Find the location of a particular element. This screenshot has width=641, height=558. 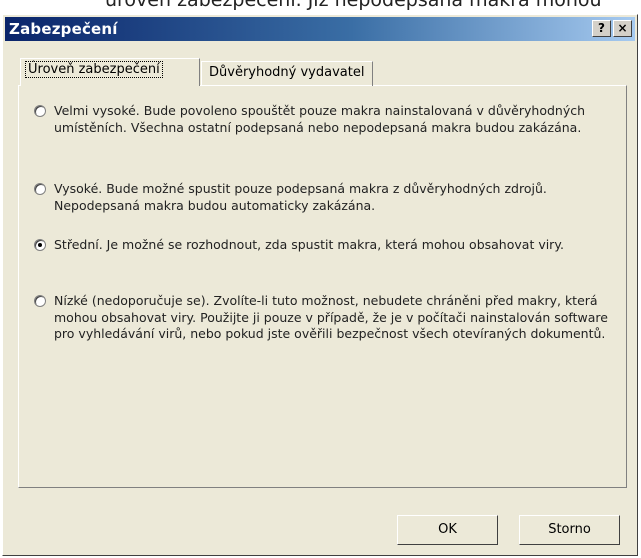

tab-security-level: Úroveň zabezpečení is located at coordinates (110, 72).